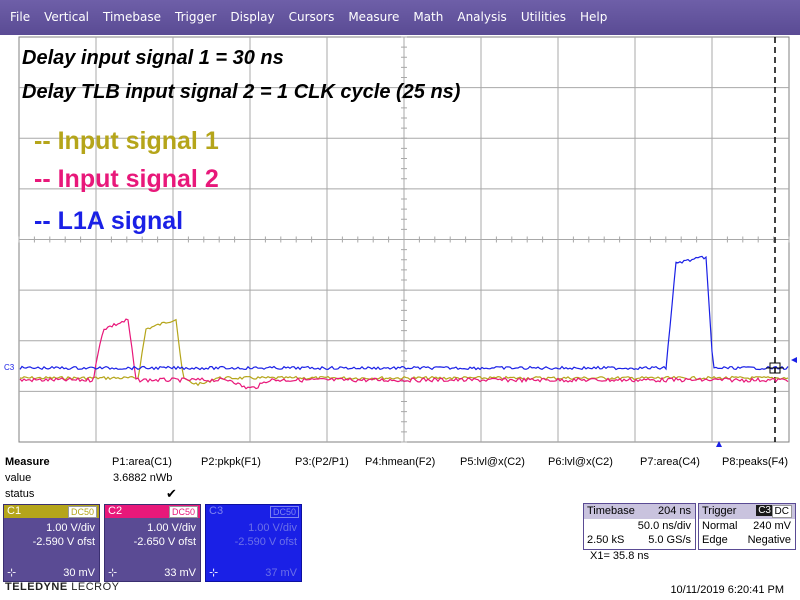 The height and width of the screenshot is (600, 800). Describe the element at coordinates (18, 17) in the screenshot. I see `menu-file: File` at that location.